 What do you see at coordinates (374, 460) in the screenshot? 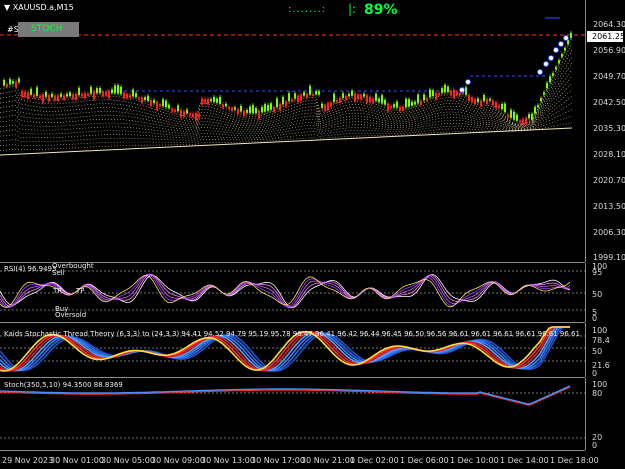
I see `time-tick: 1 Dec 02:00` at bounding box center [374, 460].